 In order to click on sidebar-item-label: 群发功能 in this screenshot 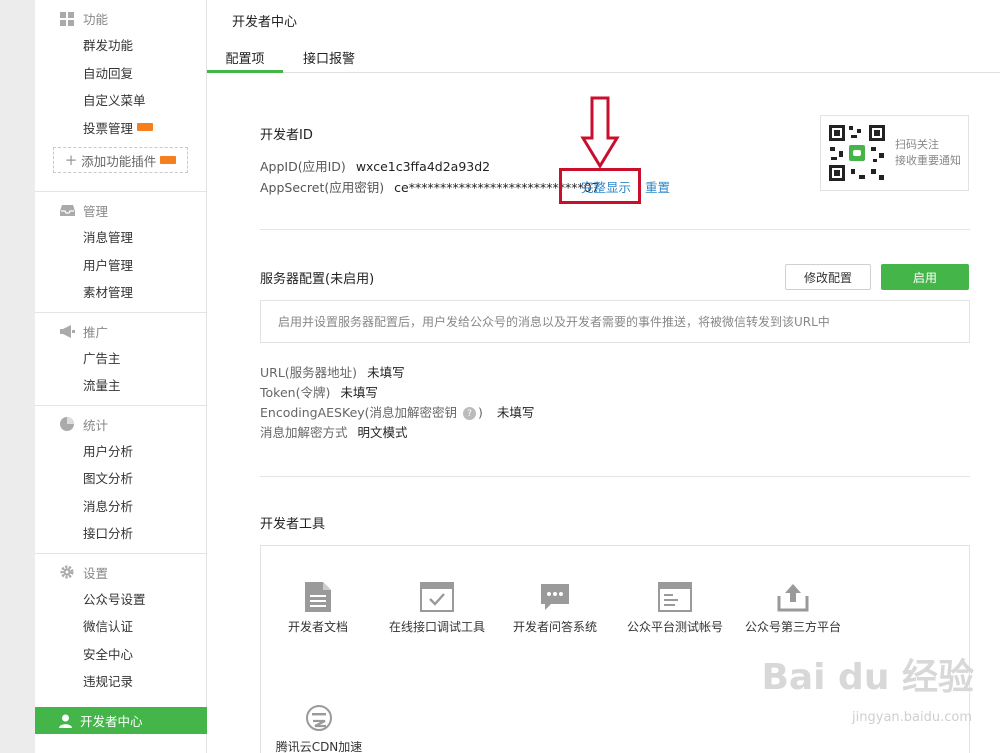, I will do `click(108, 46)`.